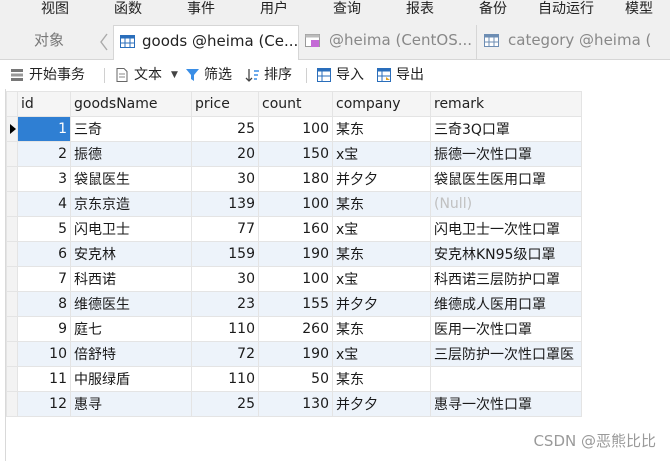 The image size is (670, 461). Describe the element at coordinates (506, 204) in the screenshot. I see `cell-remark: (Null)` at that location.